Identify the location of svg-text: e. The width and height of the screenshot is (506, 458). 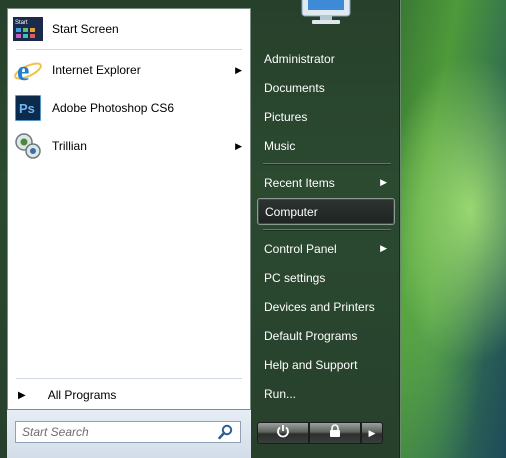
(23, 70).